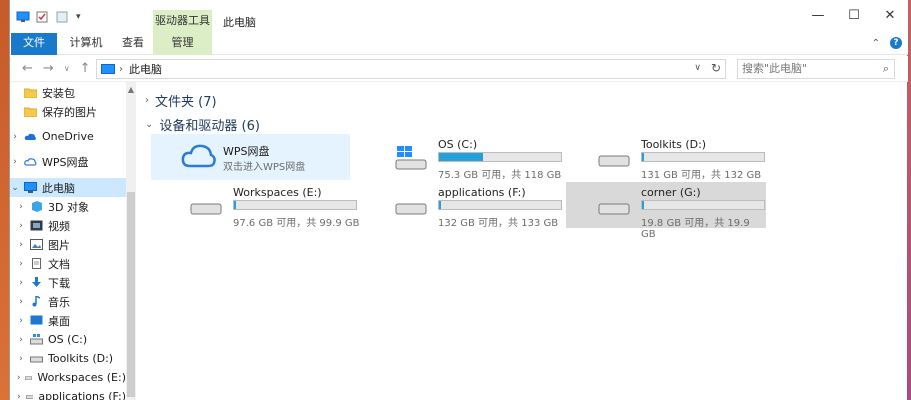 The image size is (911, 400). I want to click on search-input: 搜索"此电脑" ⌕, so click(816, 69).